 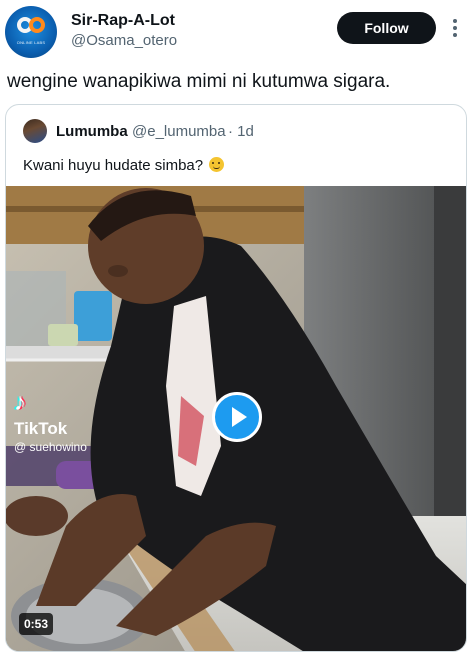 What do you see at coordinates (31, 42) in the screenshot?
I see `avatar-logo-text: ONLINE LABS` at bounding box center [31, 42].